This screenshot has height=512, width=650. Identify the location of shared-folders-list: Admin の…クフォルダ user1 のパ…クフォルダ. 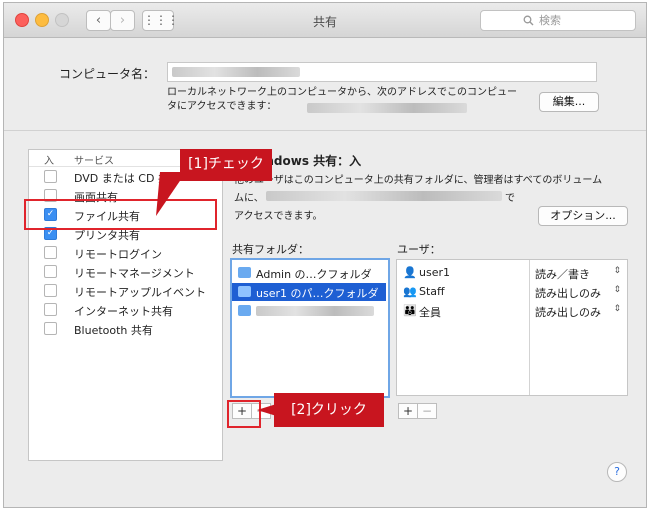
(310, 328).